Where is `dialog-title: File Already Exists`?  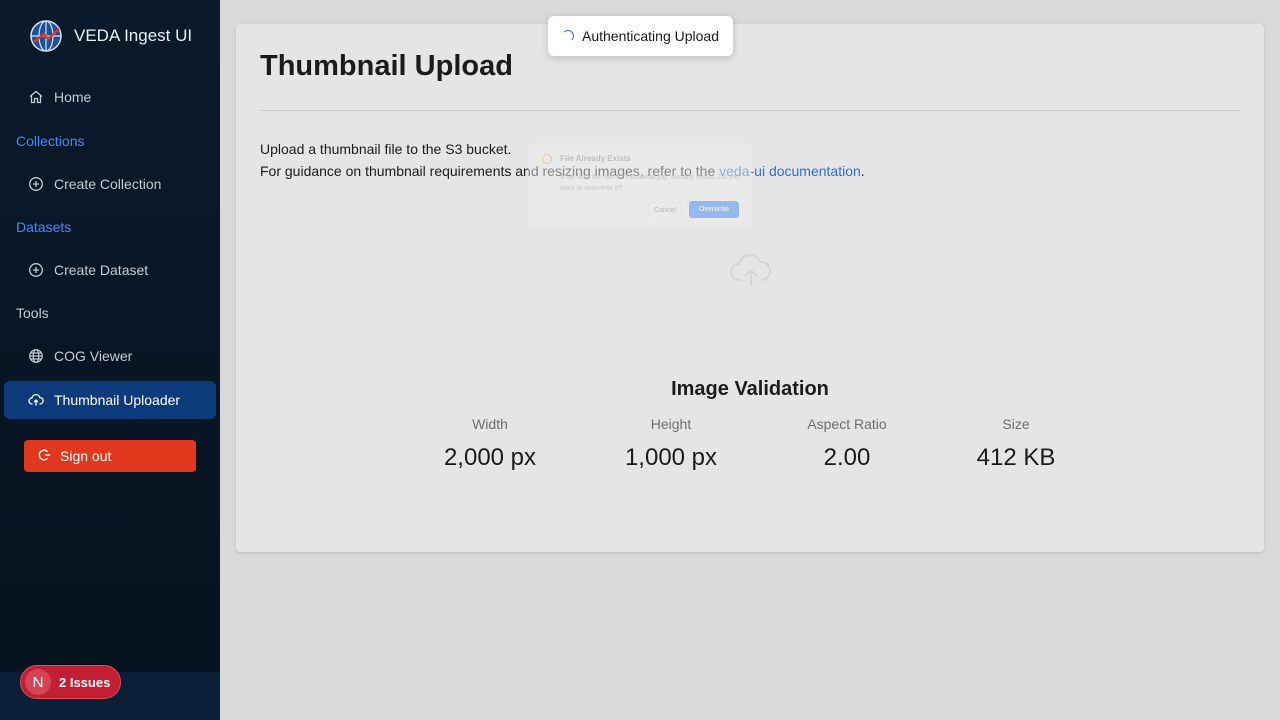 dialog-title: File Already Exists is located at coordinates (595, 158).